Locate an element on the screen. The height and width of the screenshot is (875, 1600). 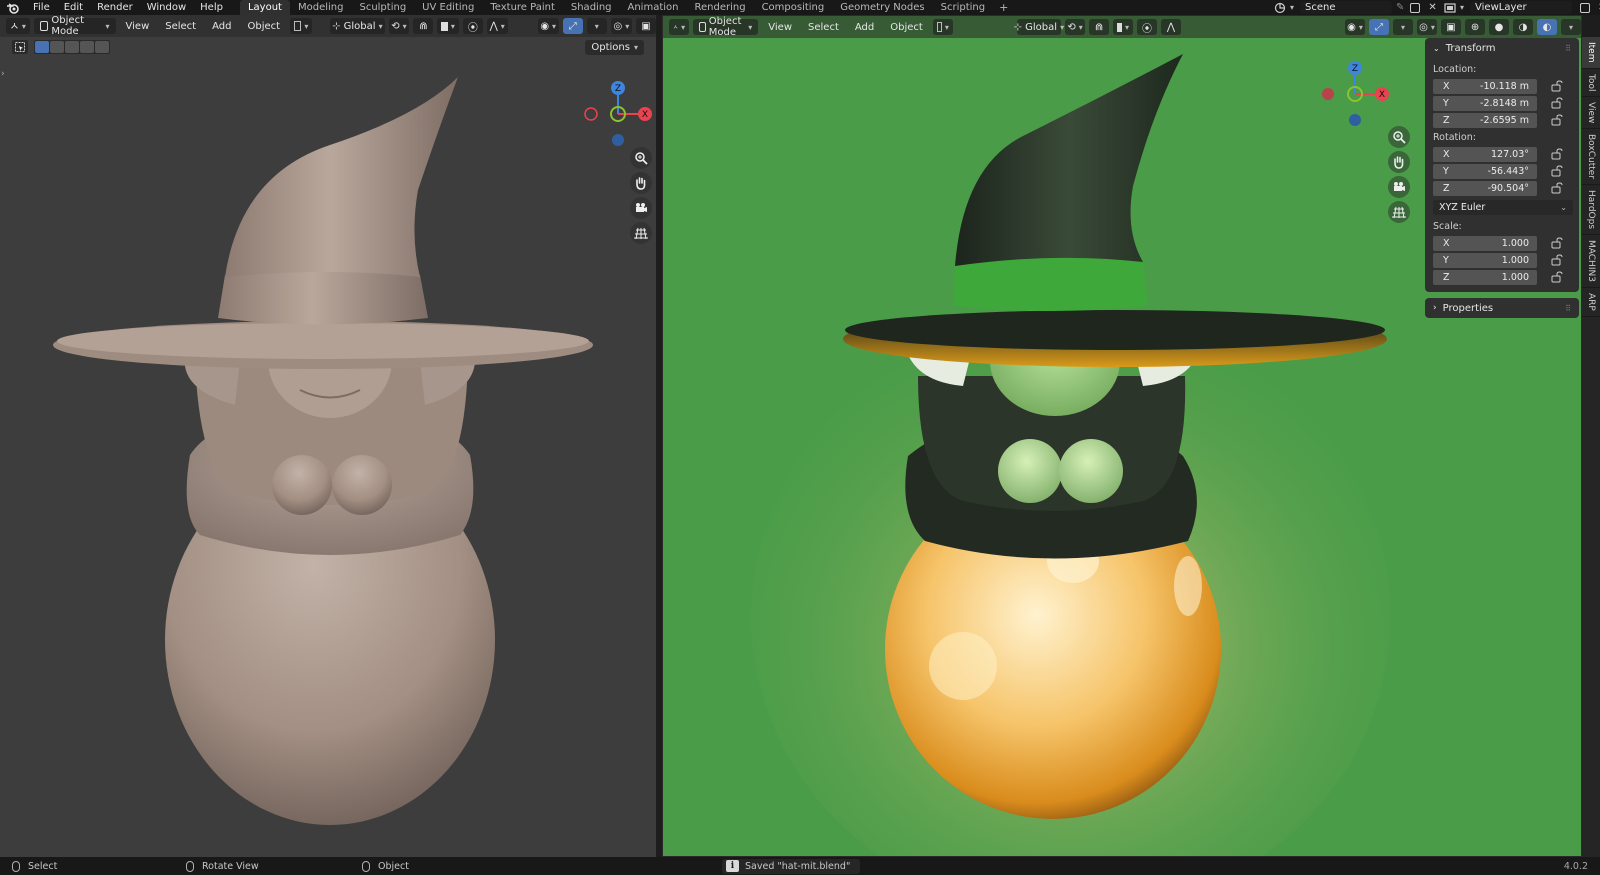
tab-hardops: HardOps is located at coordinates (1591, 210).